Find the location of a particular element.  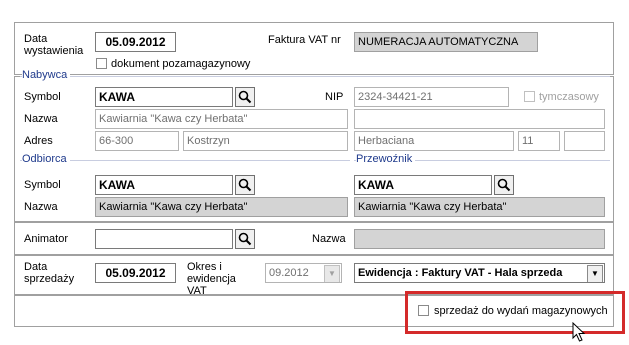

vat-period-select: 09.2012 ▼ is located at coordinates (303, 273).